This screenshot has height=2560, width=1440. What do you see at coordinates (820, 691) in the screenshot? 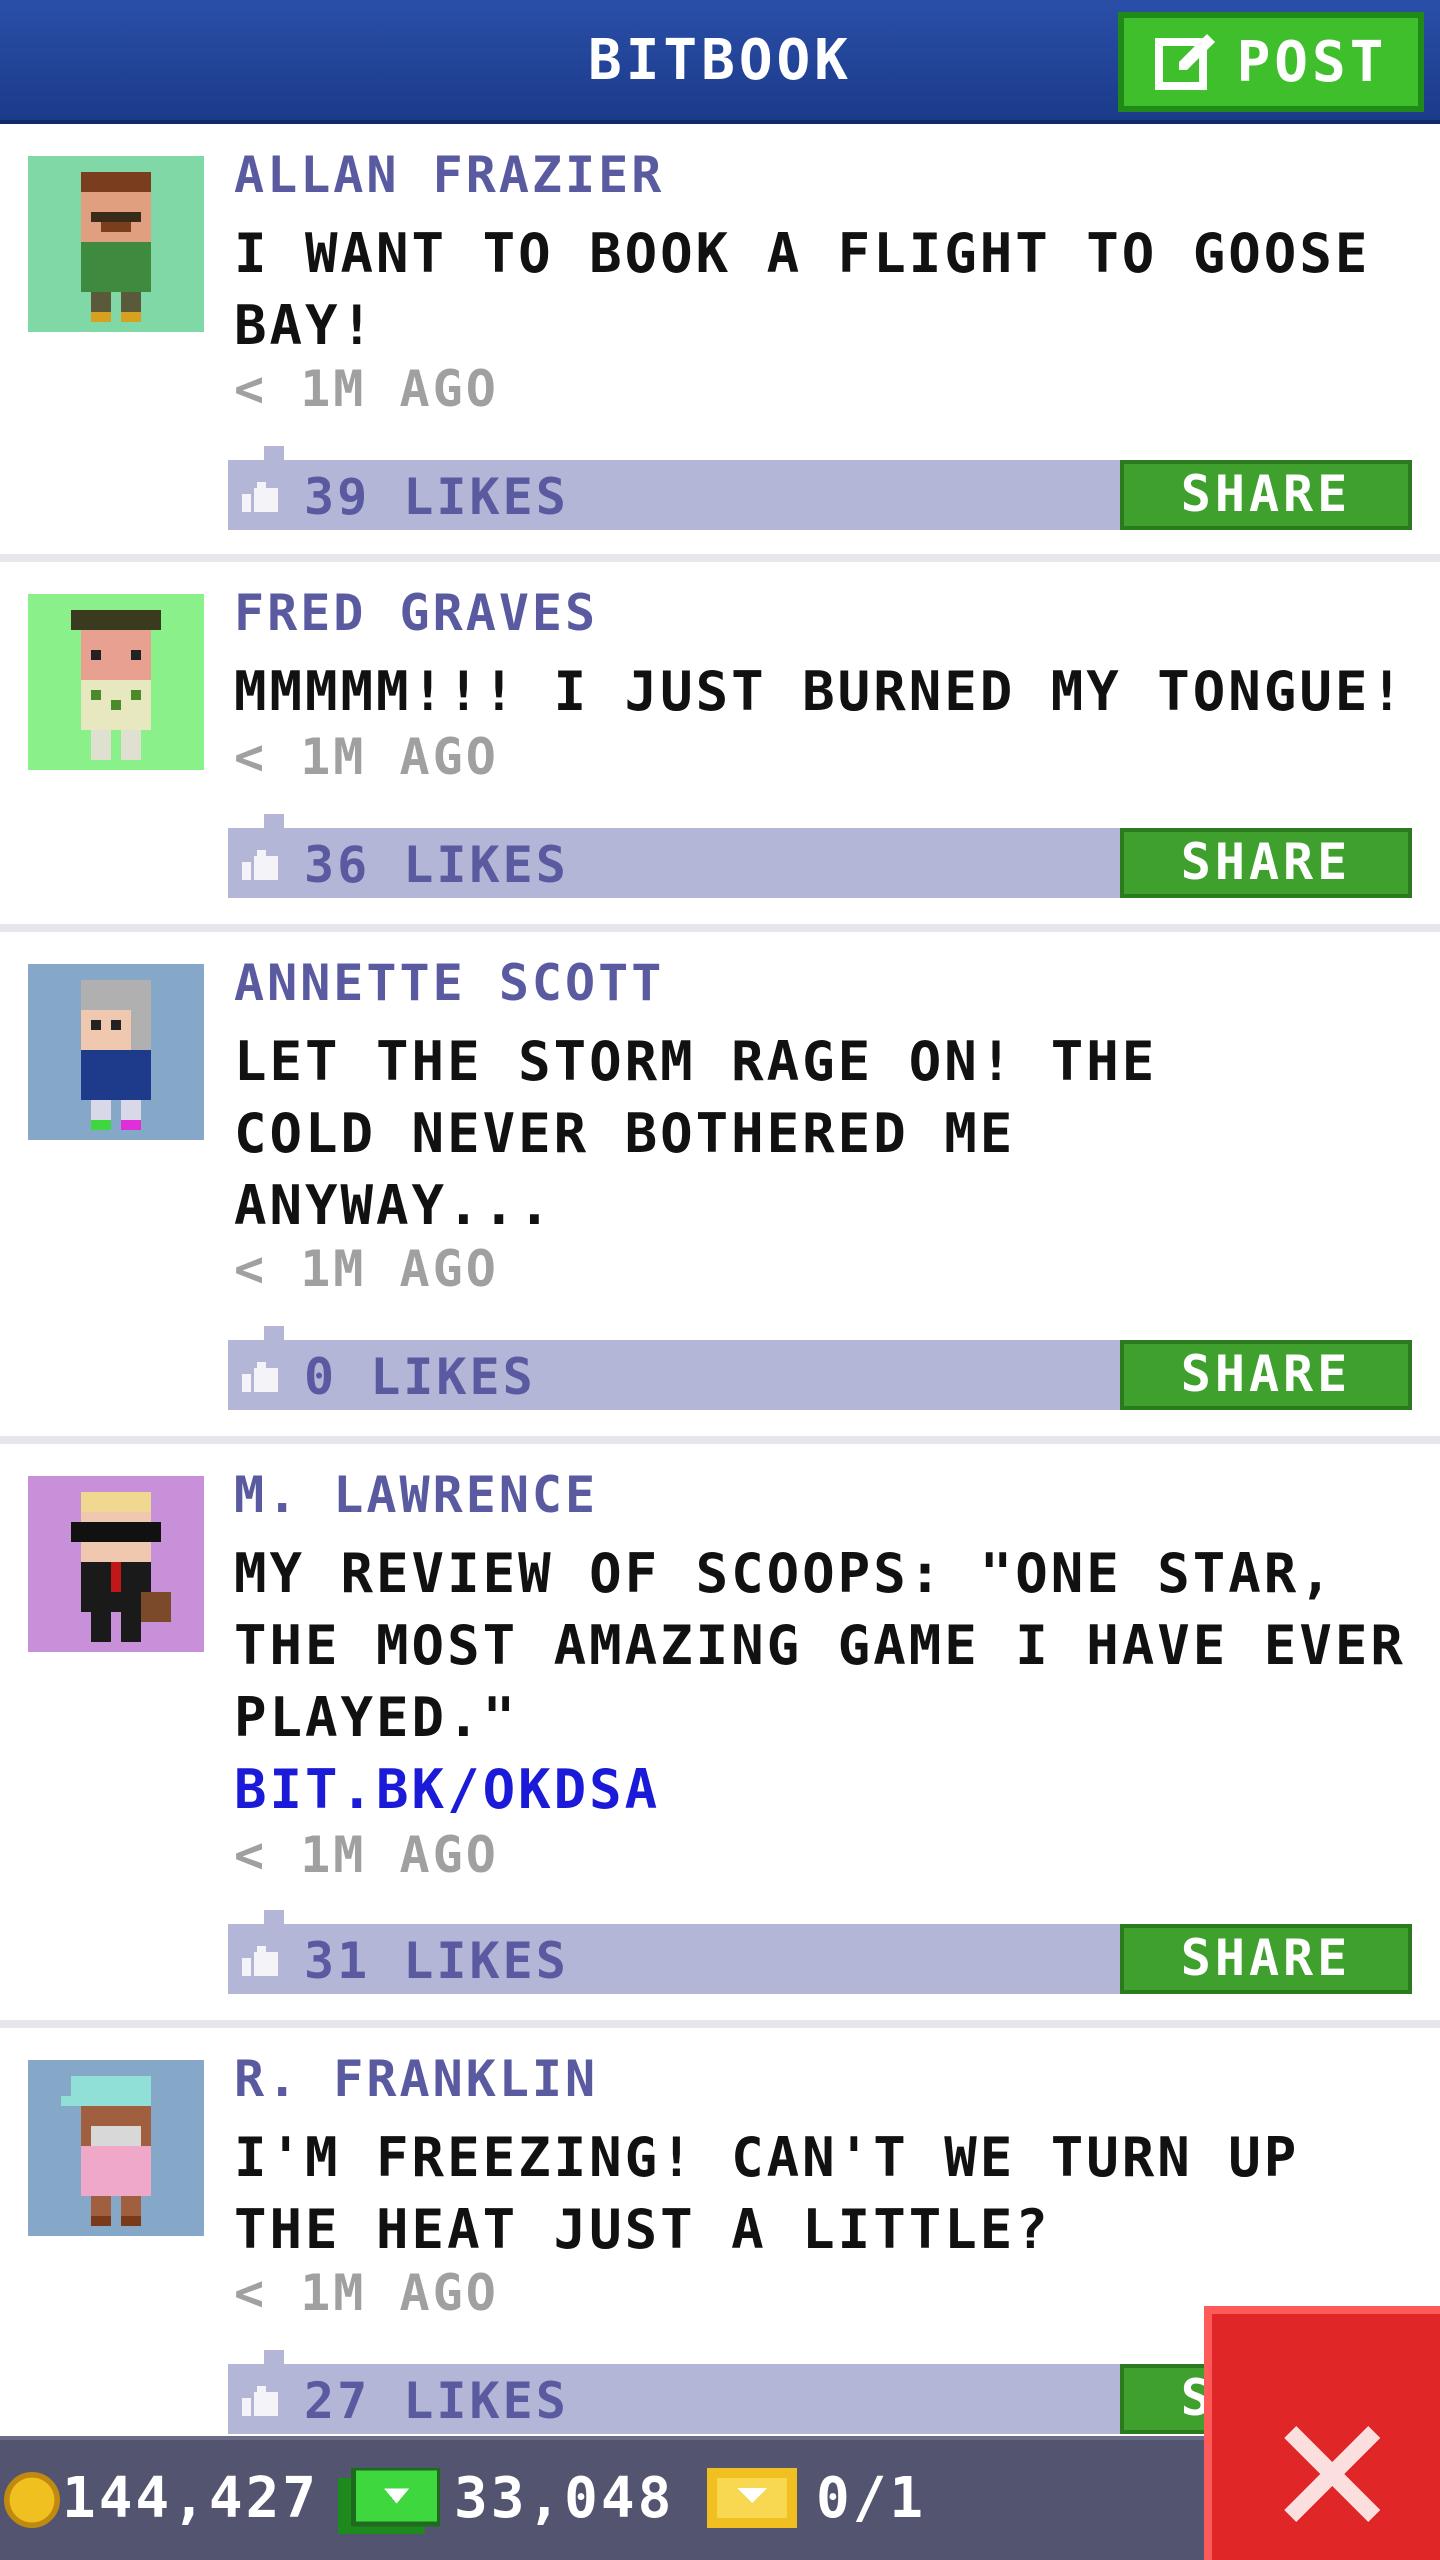
I see `post-message: MMMMM!!! I JUST BURNED MY TONGUE!` at bounding box center [820, 691].